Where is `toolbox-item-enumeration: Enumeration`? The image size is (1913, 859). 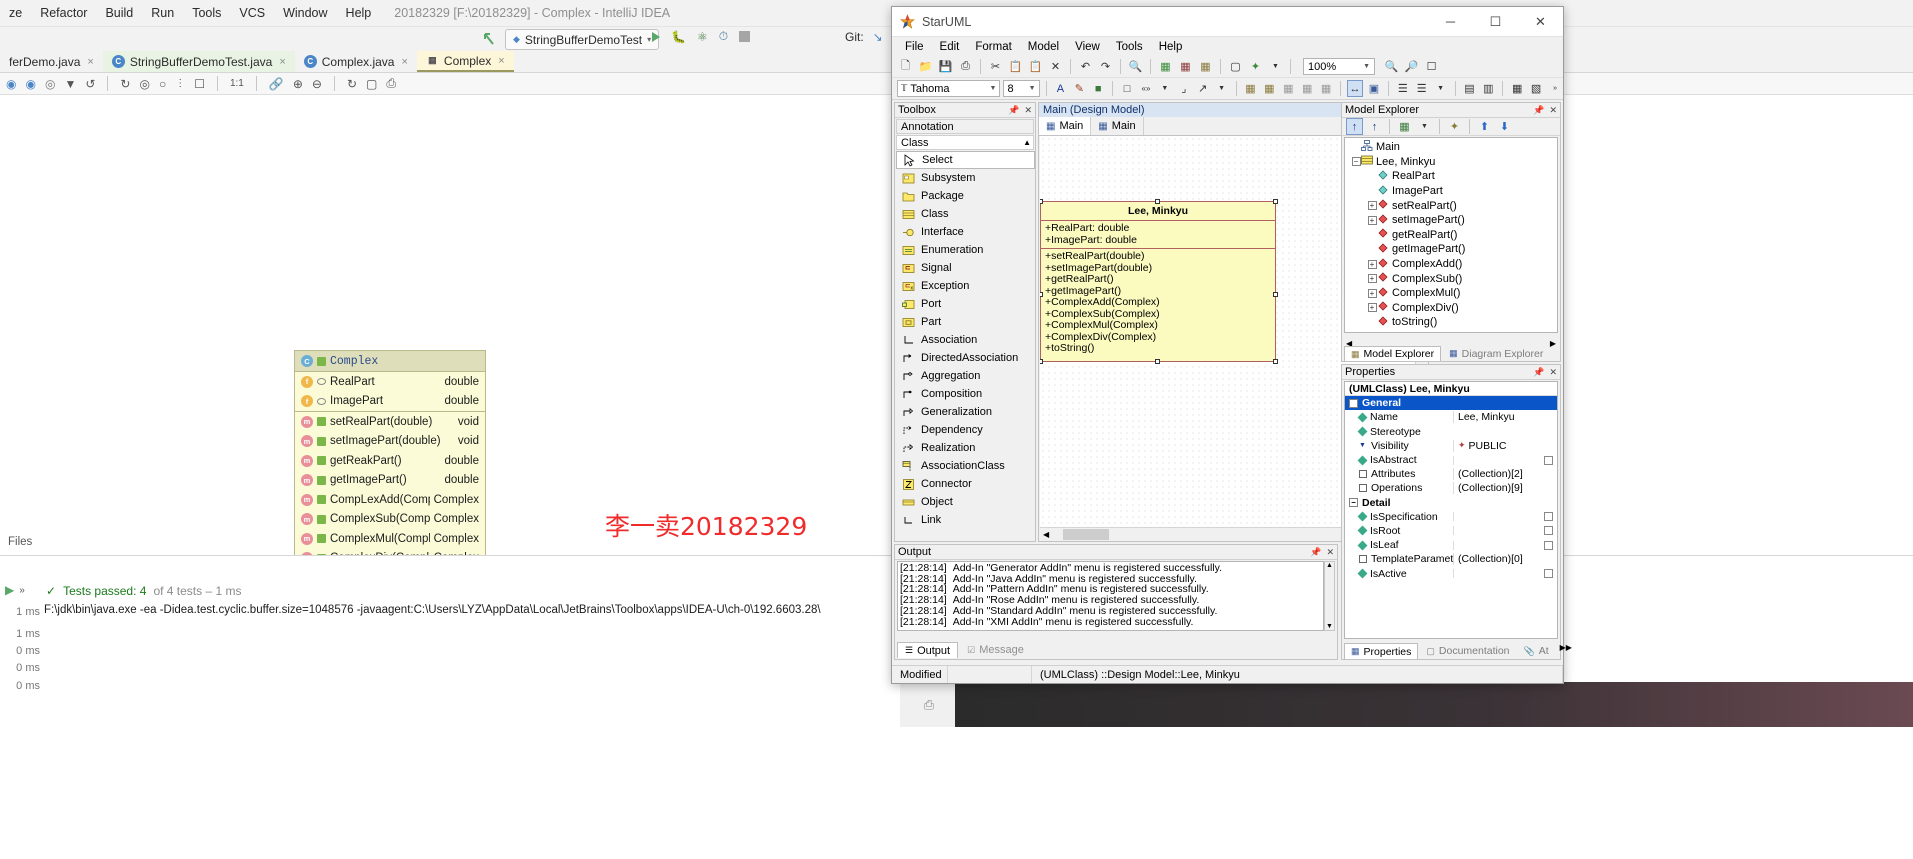
toolbox-item-enumeration: Enumeration is located at coordinates (965, 250).